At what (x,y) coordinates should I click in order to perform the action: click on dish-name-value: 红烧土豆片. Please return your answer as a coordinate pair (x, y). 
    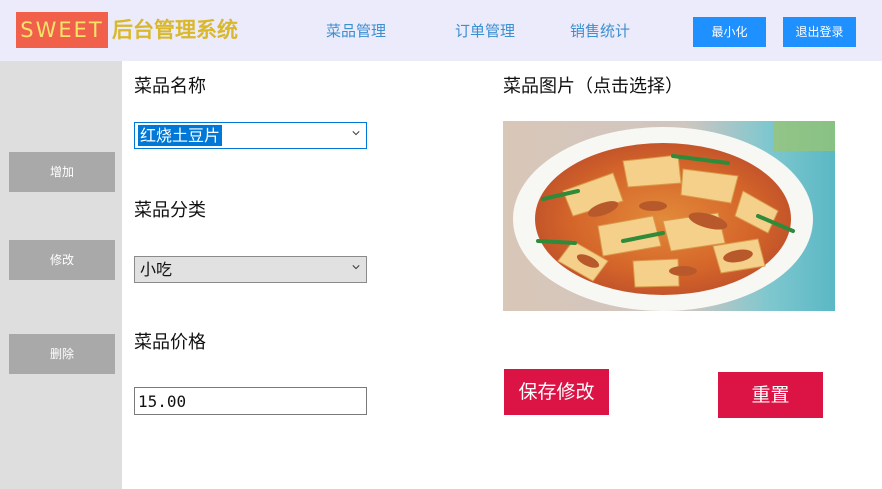
    Looking at the image, I should click on (180, 135).